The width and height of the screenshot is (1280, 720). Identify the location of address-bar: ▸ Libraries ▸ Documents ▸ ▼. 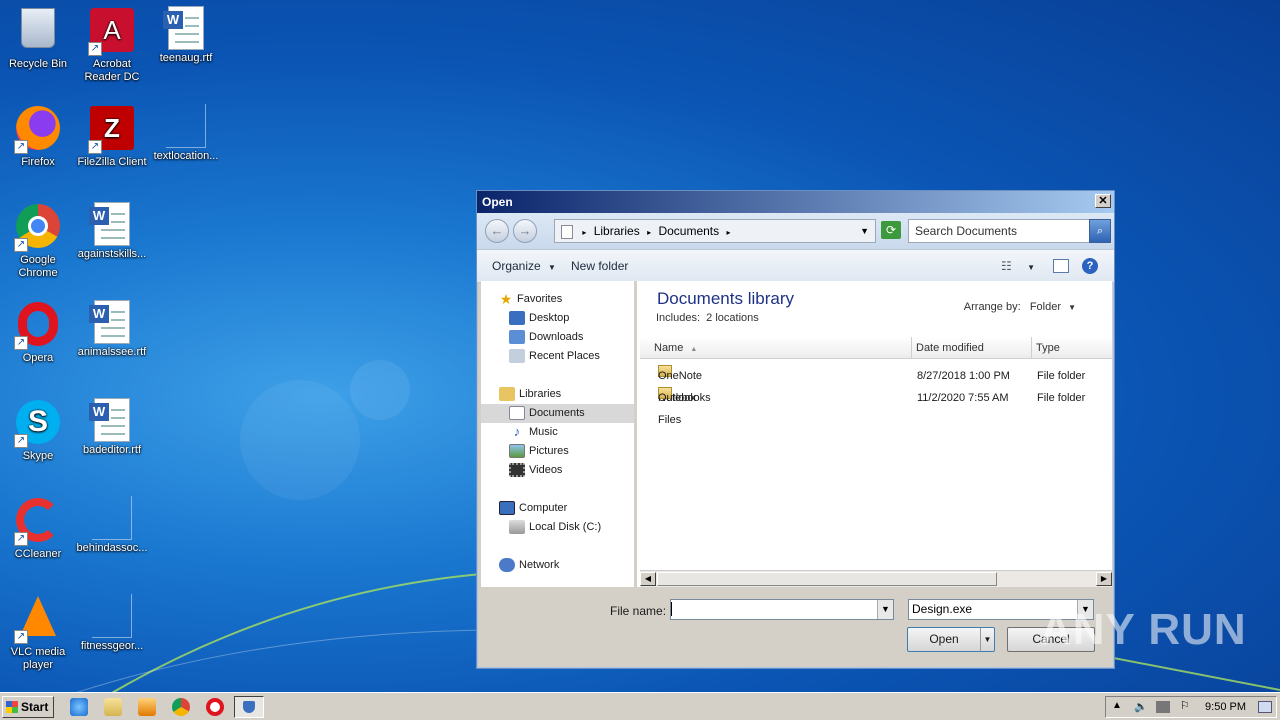
(715, 231).